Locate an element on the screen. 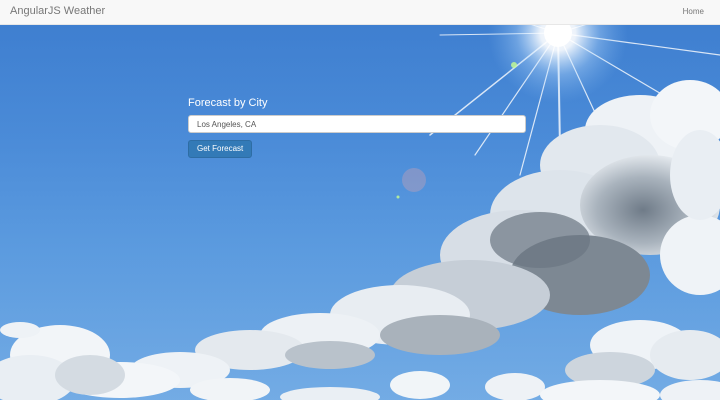  city-input is located at coordinates (357, 124).